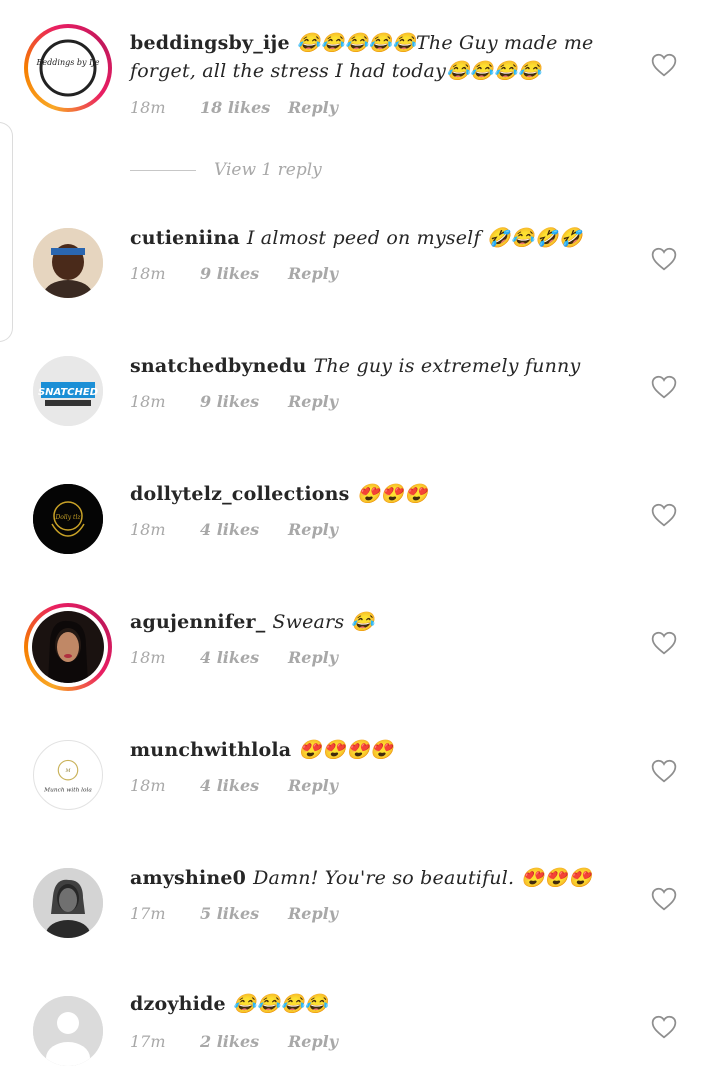 The height and width of the screenshot is (1084, 720). Describe the element at coordinates (218, 366) in the screenshot. I see `username: snatchedbynedu` at that location.